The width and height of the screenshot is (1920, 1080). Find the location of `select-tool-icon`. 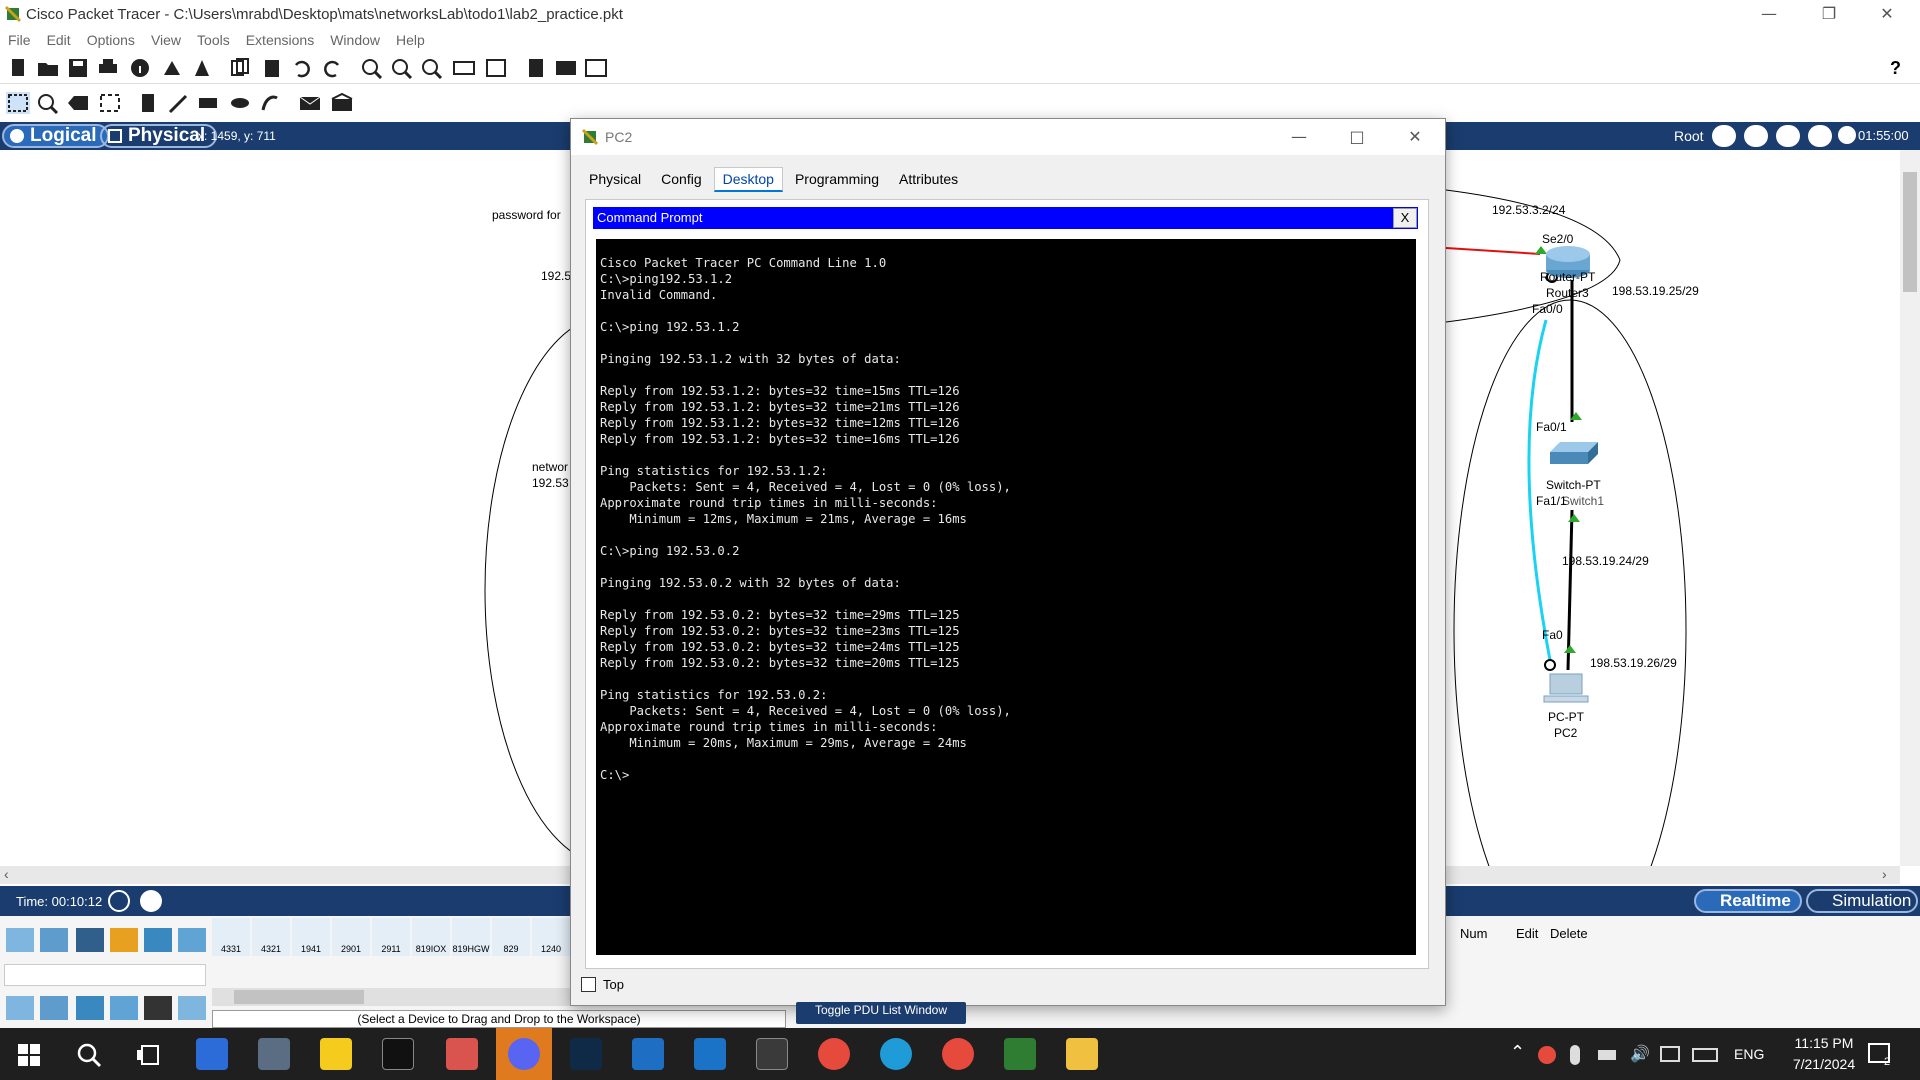

select-tool-icon is located at coordinates (18, 103).